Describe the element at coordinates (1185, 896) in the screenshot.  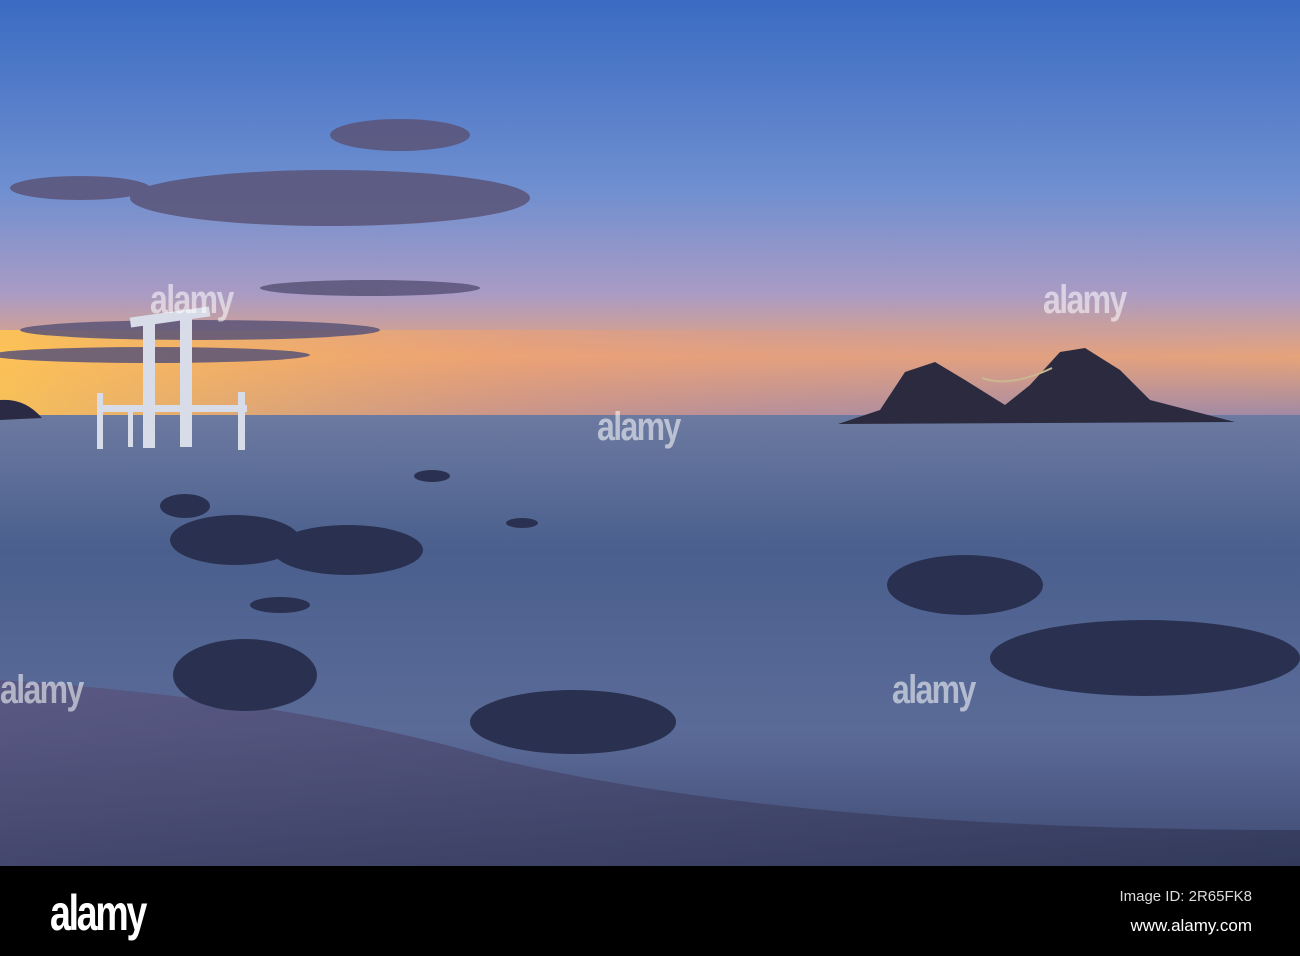
I see `image-id: Image ID: 2R65FK8` at that location.